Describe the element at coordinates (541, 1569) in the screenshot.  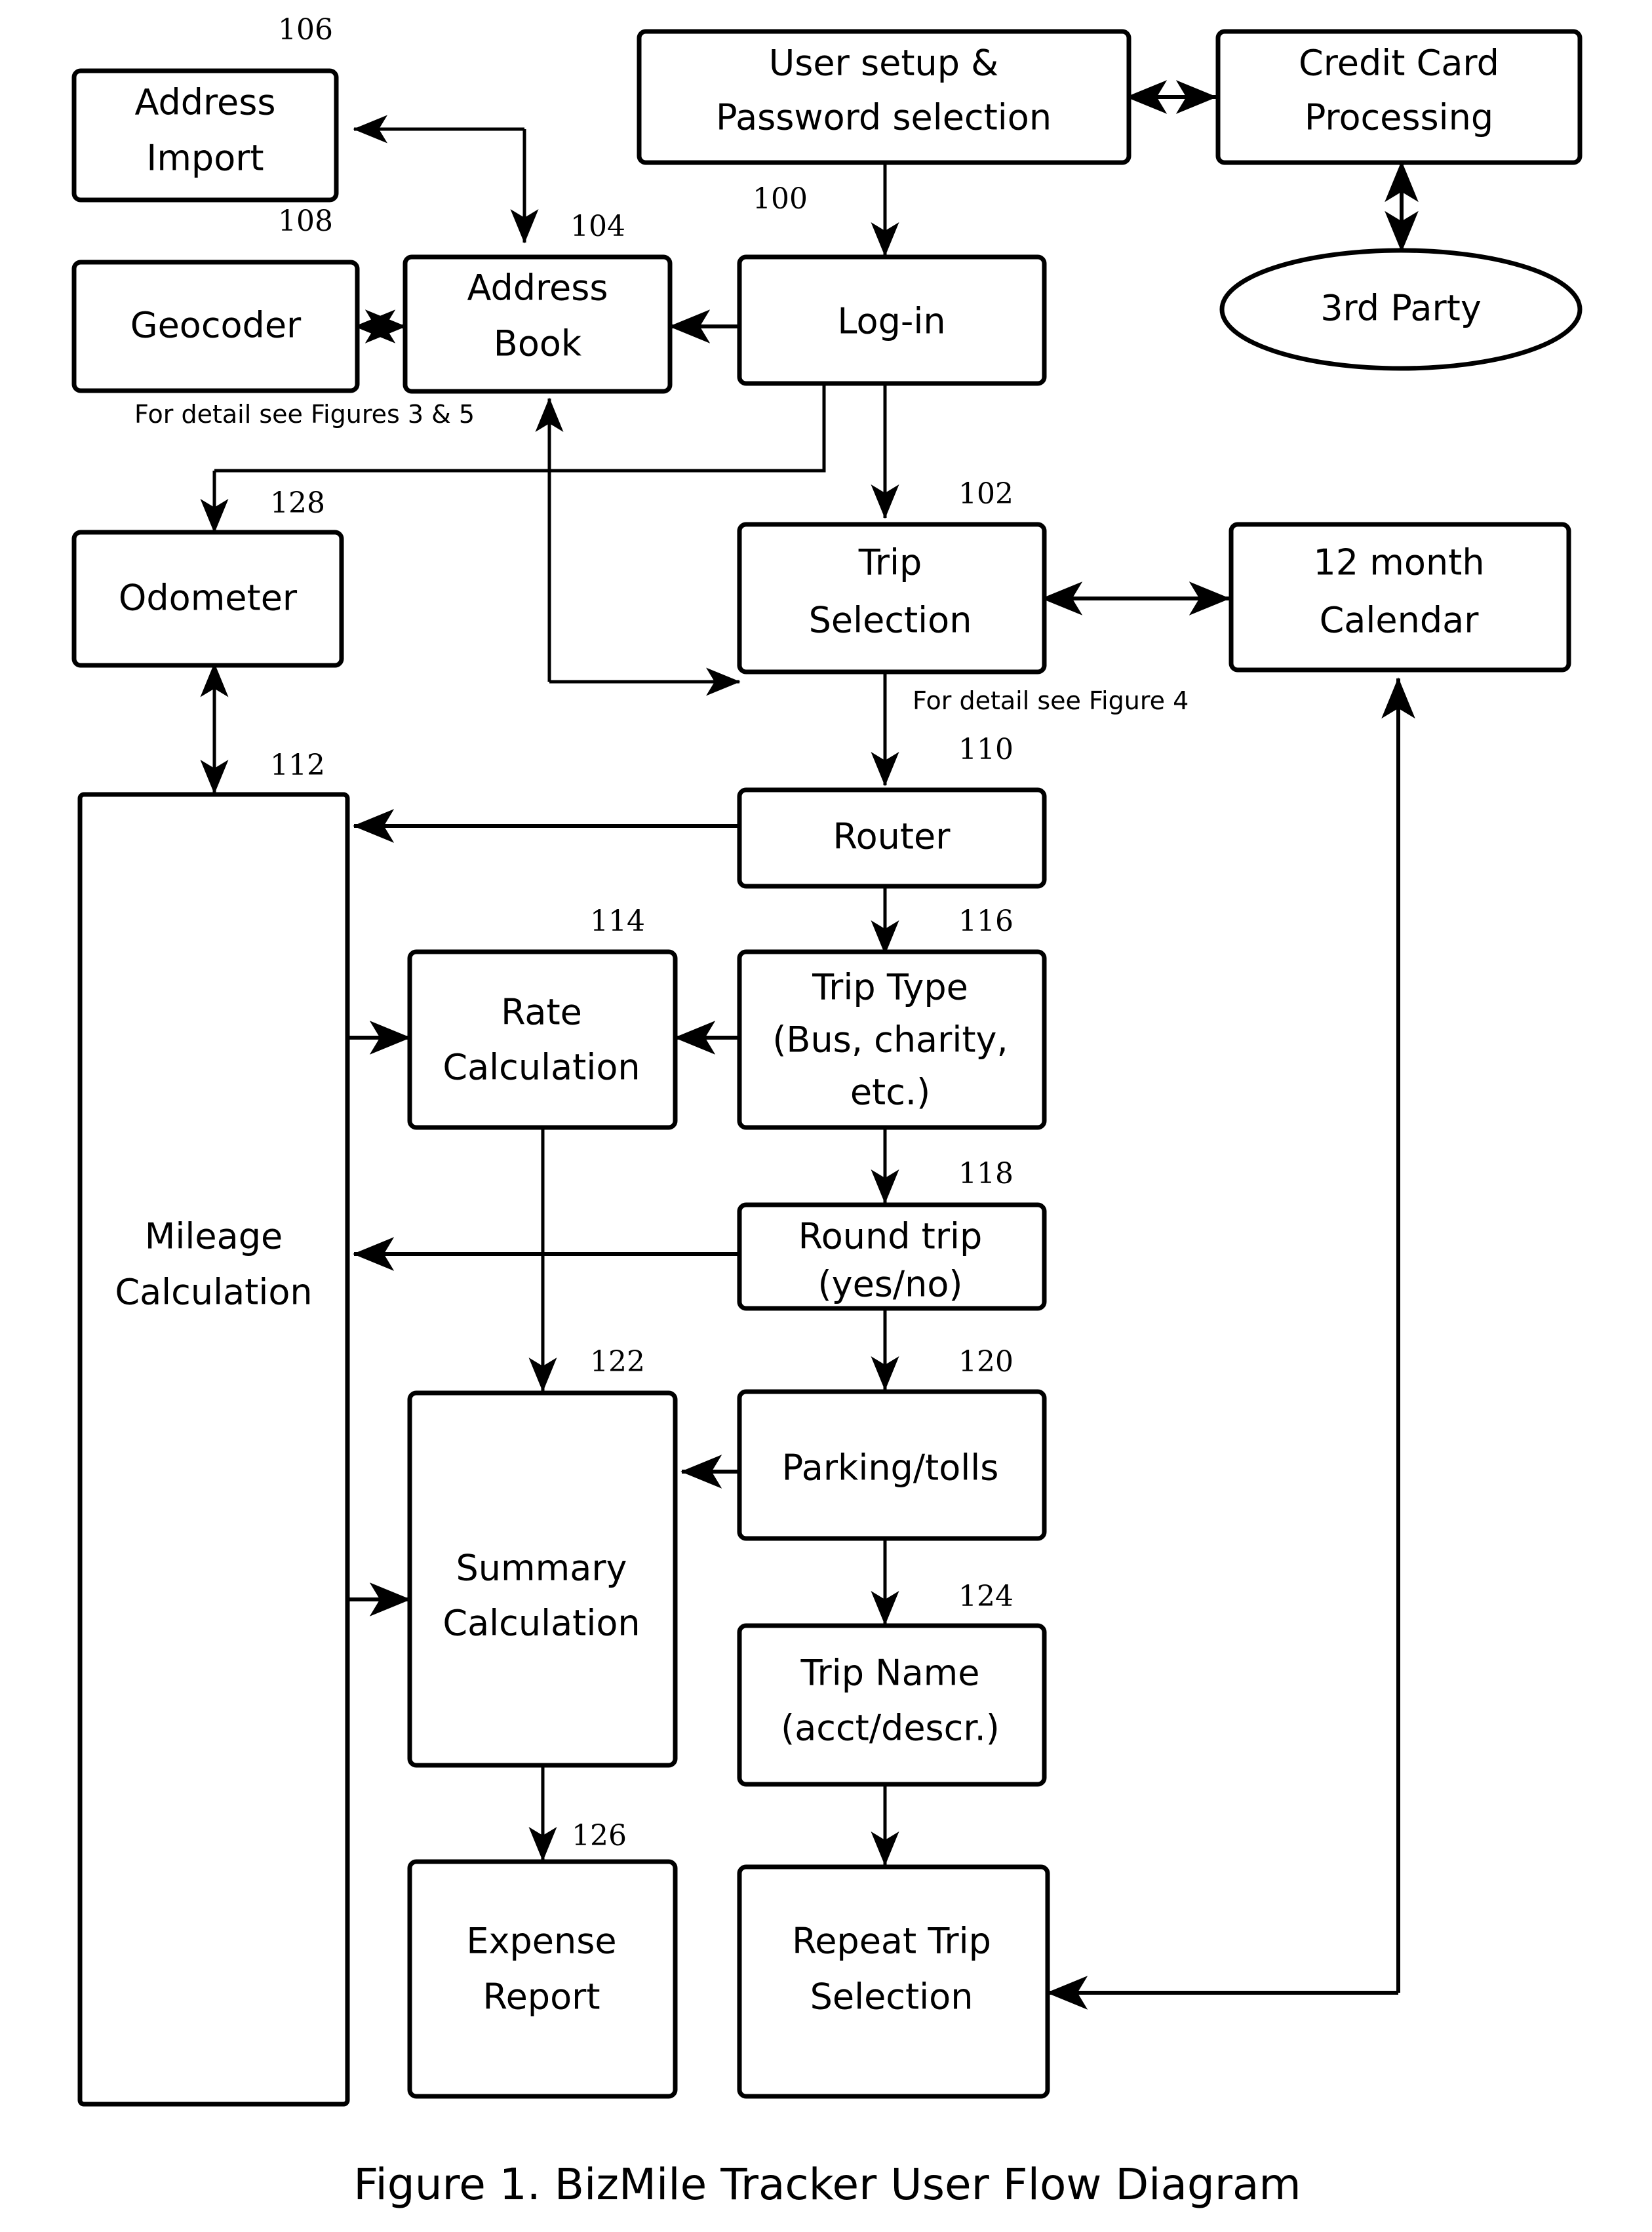
I see `summary-label-line1: Summary` at that location.